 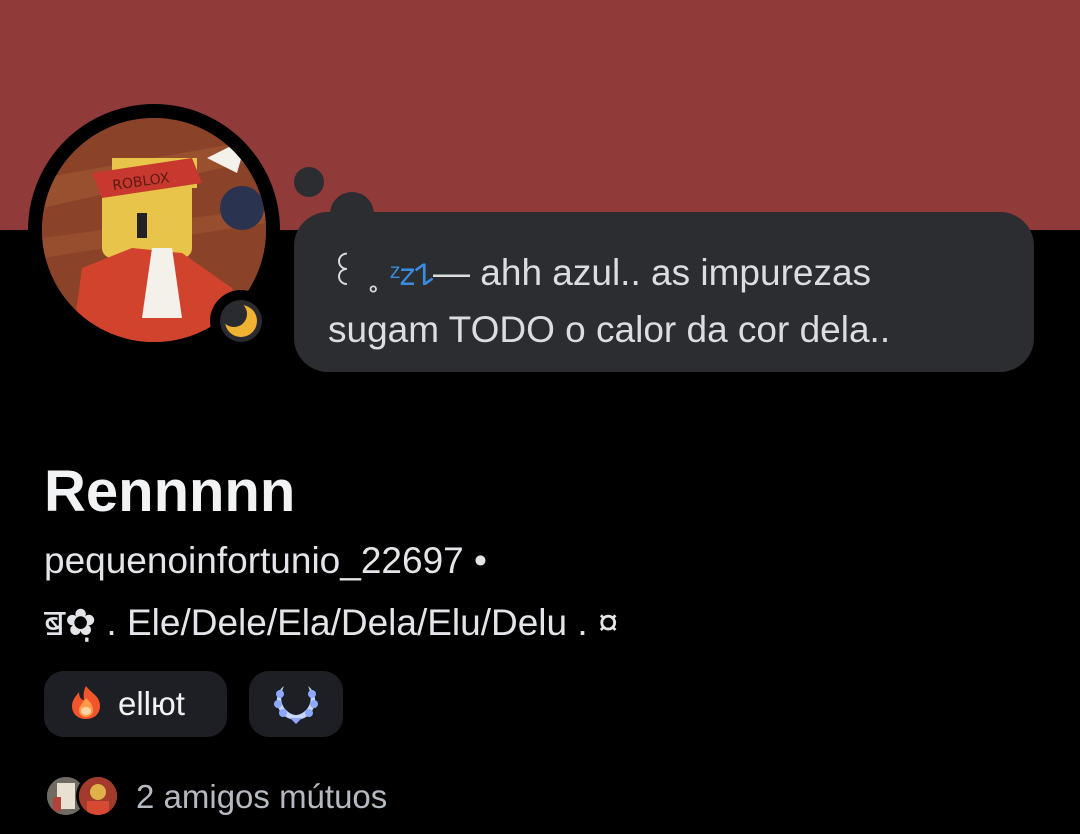 I want to click on guild-tag-label: ellюt, so click(x=151, y=703).